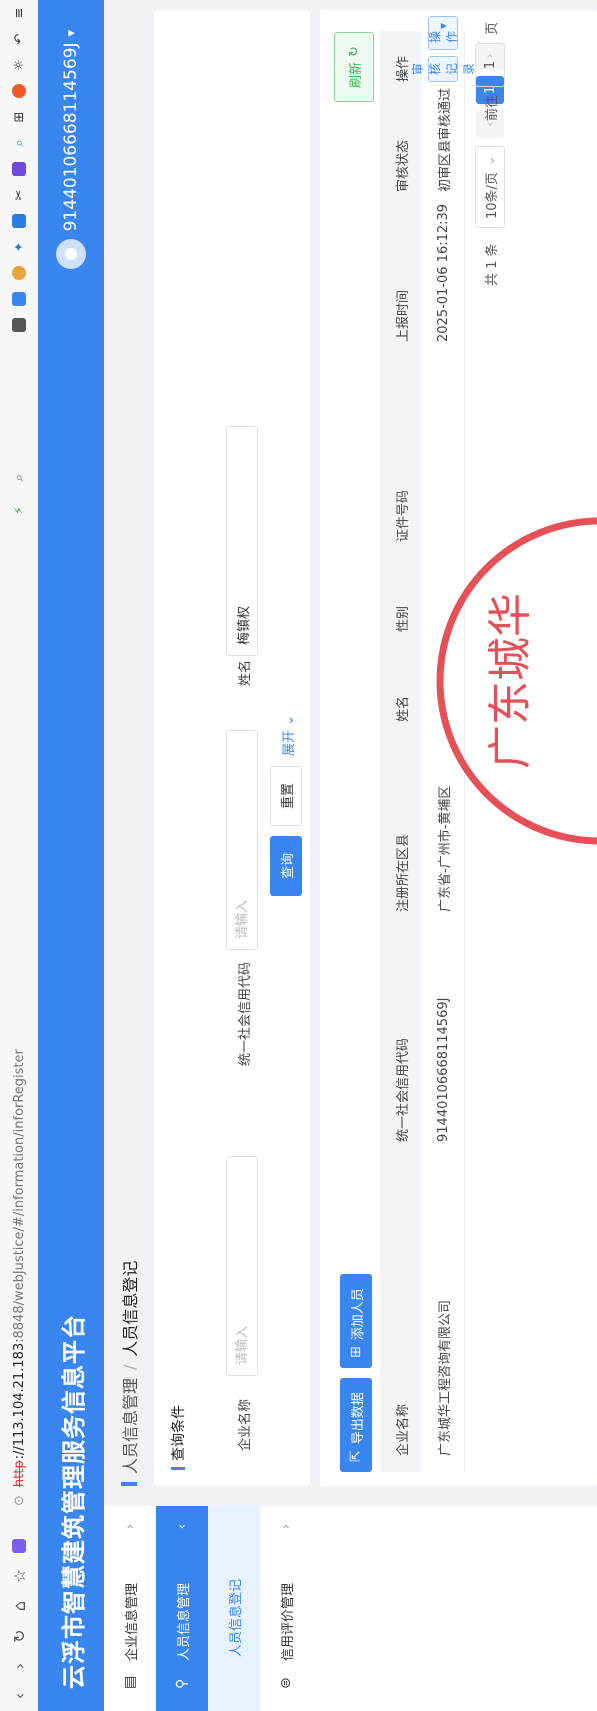 The height and width of the screenshot is (1711, 597). I want to click on sidebar-item-label: 人员信息登记, so click(236, 1617).